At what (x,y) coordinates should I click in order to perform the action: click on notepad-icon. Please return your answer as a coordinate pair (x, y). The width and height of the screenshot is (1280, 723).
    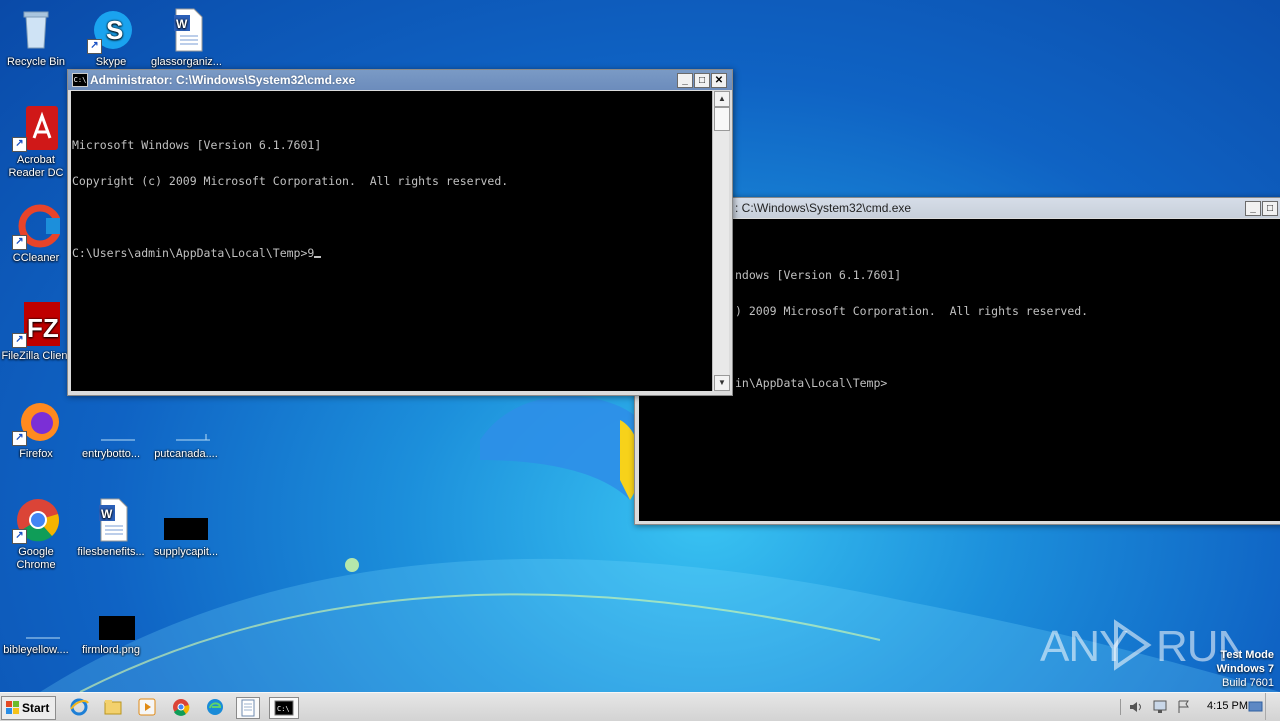
    Looking at the image, I should click on (248, 708).